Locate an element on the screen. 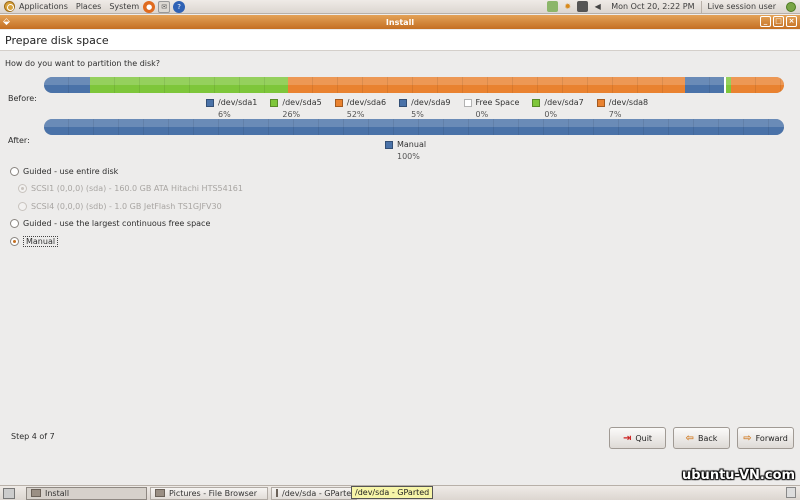 Image resolution: width=800 pixels, height=500 pixels. legend-percent: 26% is located at coordinates (291, 114).